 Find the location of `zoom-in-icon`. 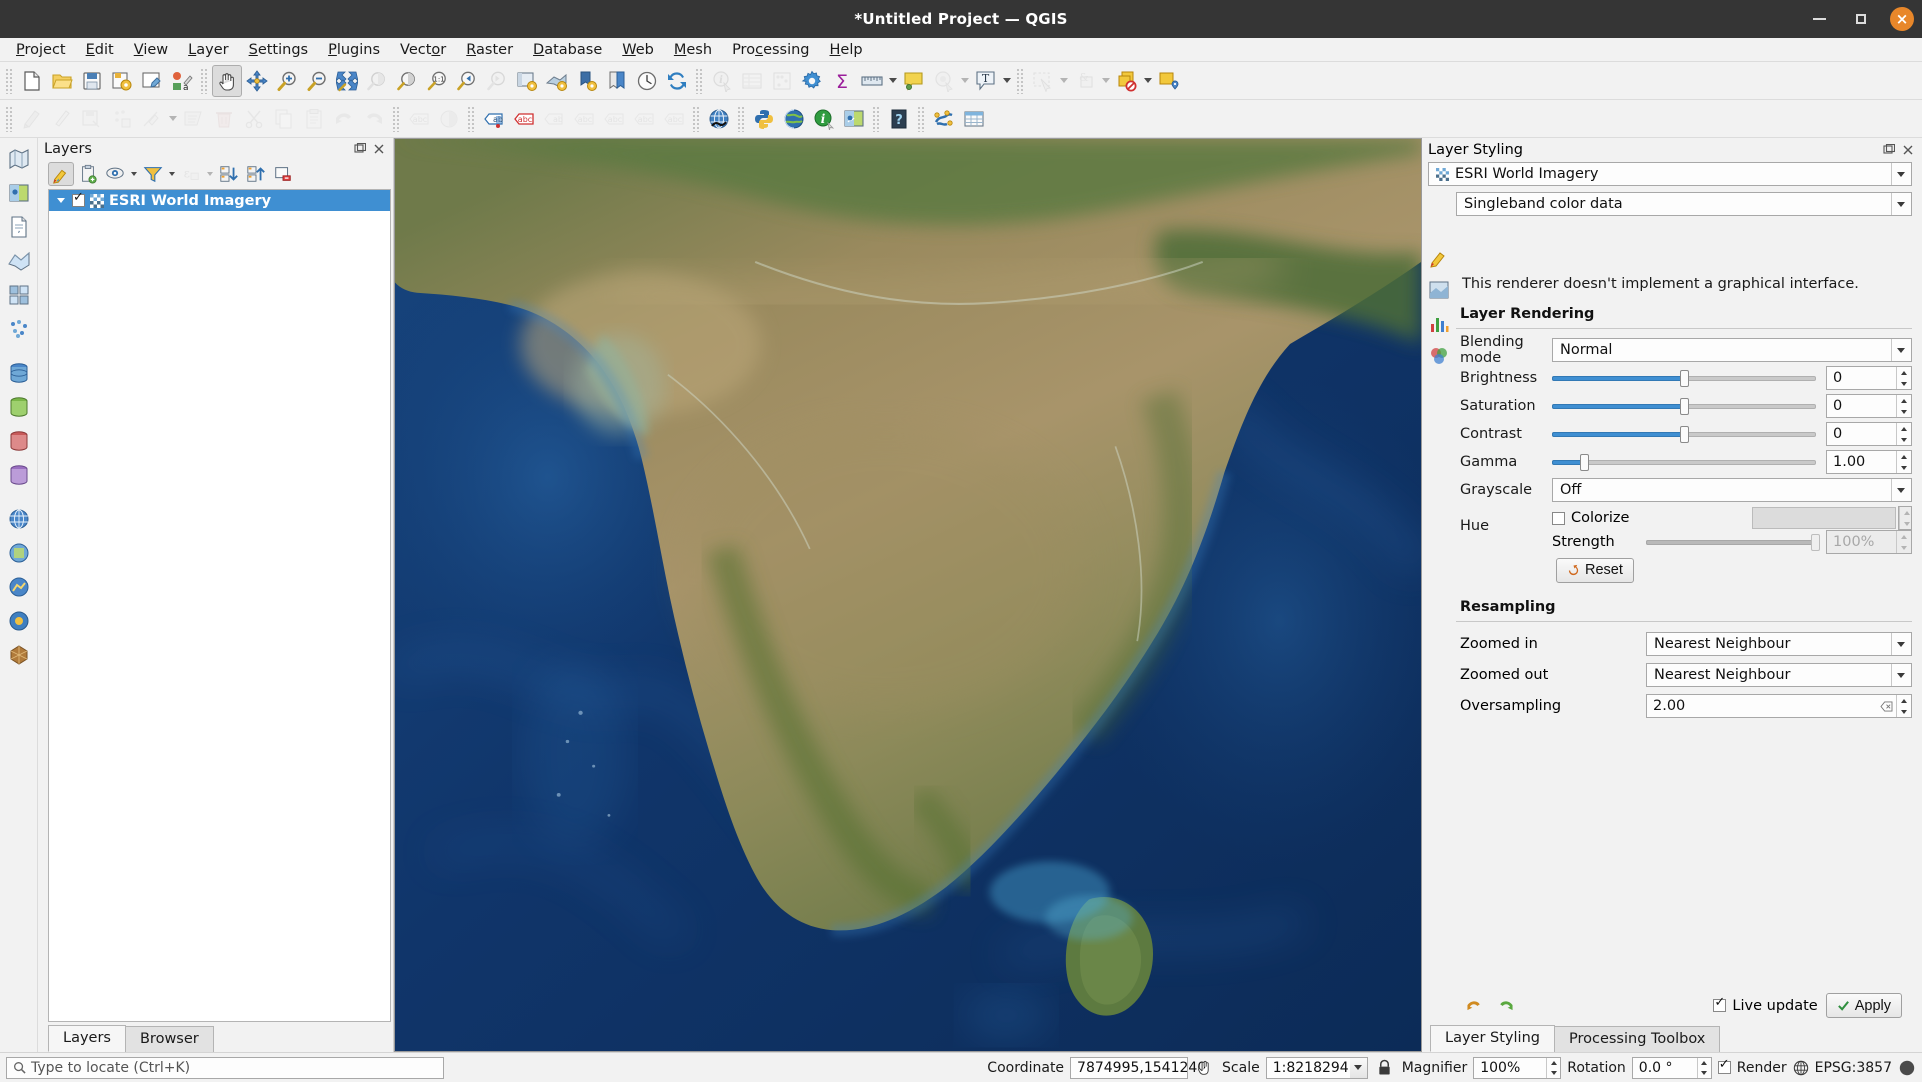

zoom-in-icon is located at coordinates (287, 81).